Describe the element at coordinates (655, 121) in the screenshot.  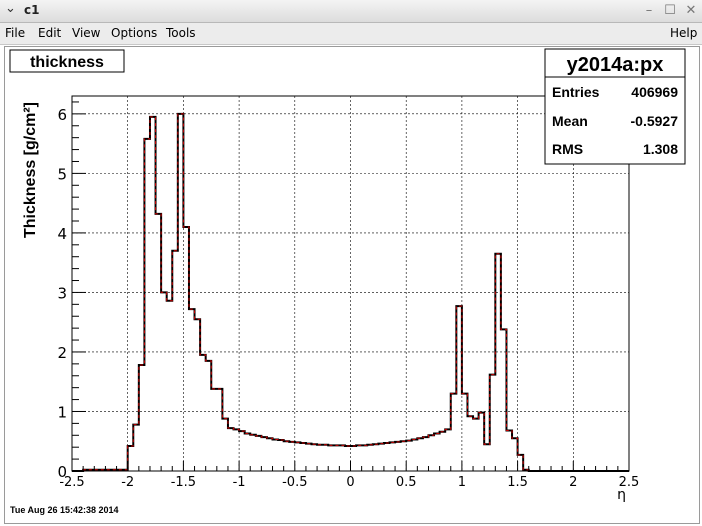
I see `stats-mean-value: -0.5927` at that location.